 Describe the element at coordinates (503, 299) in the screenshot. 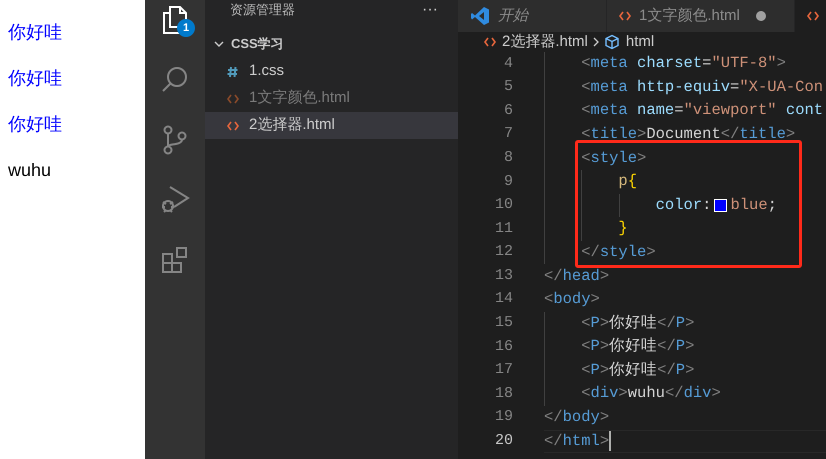

I see `line-number: 14` at that location.